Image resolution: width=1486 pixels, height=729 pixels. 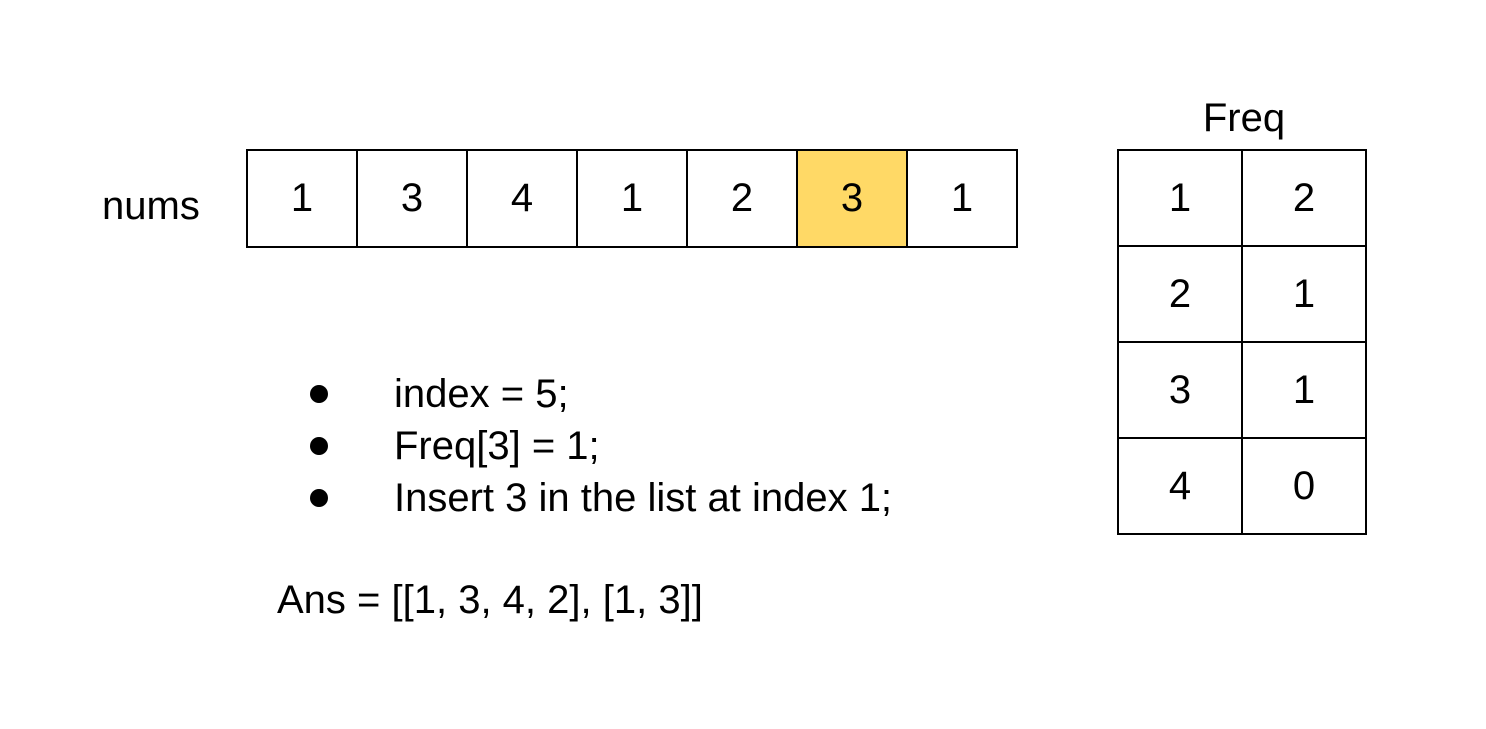 I want to click on freq-key: 1, so click(x=1180, y=198).